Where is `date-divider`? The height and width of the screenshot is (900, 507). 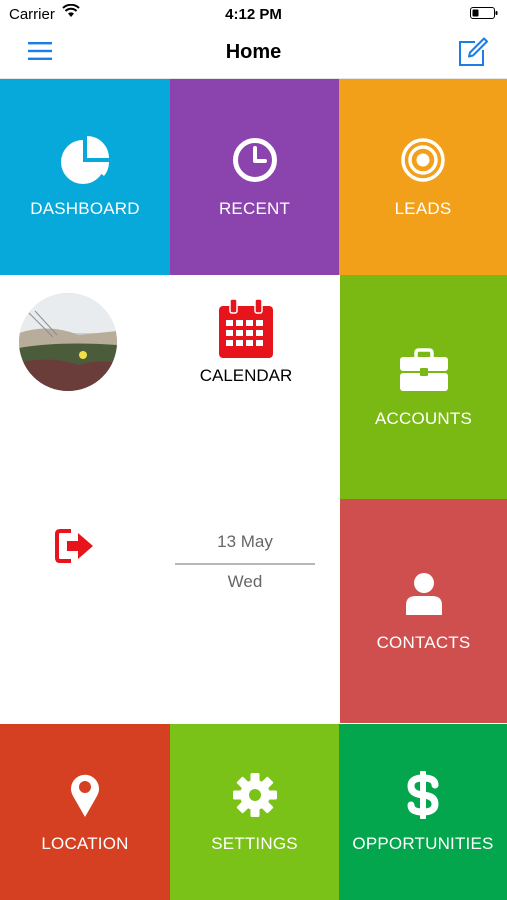
date-divider is located at coordinates (245, 564).